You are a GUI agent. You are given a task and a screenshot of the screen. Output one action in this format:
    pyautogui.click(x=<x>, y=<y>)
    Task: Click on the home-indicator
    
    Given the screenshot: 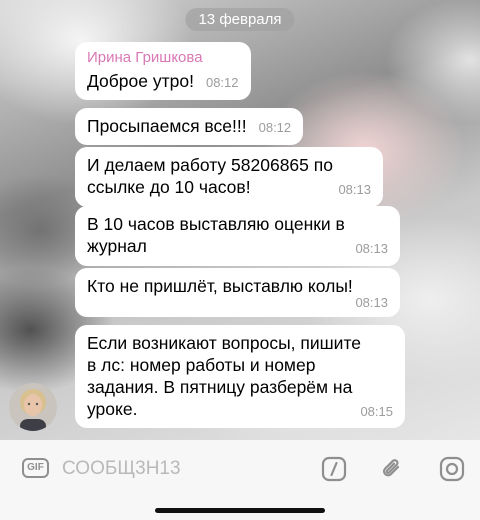 What is the action you would take?
    pyautogui.click(x=240, y=510)
    